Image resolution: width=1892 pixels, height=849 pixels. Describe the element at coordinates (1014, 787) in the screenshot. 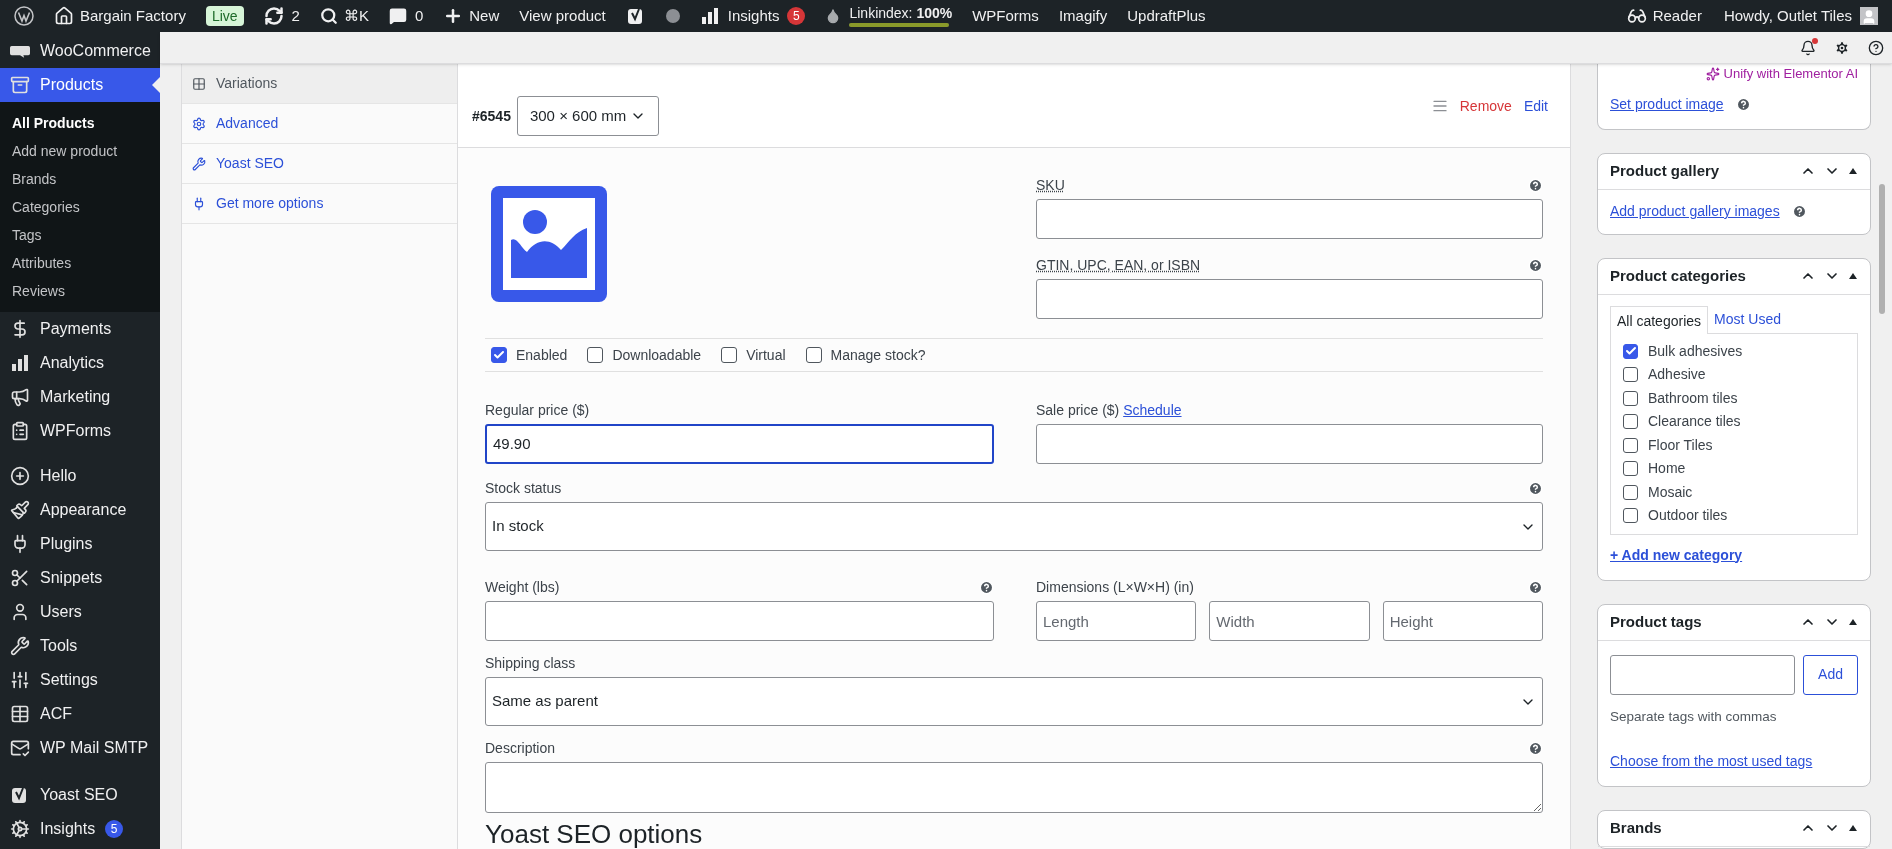

I see `description-field` at that location.